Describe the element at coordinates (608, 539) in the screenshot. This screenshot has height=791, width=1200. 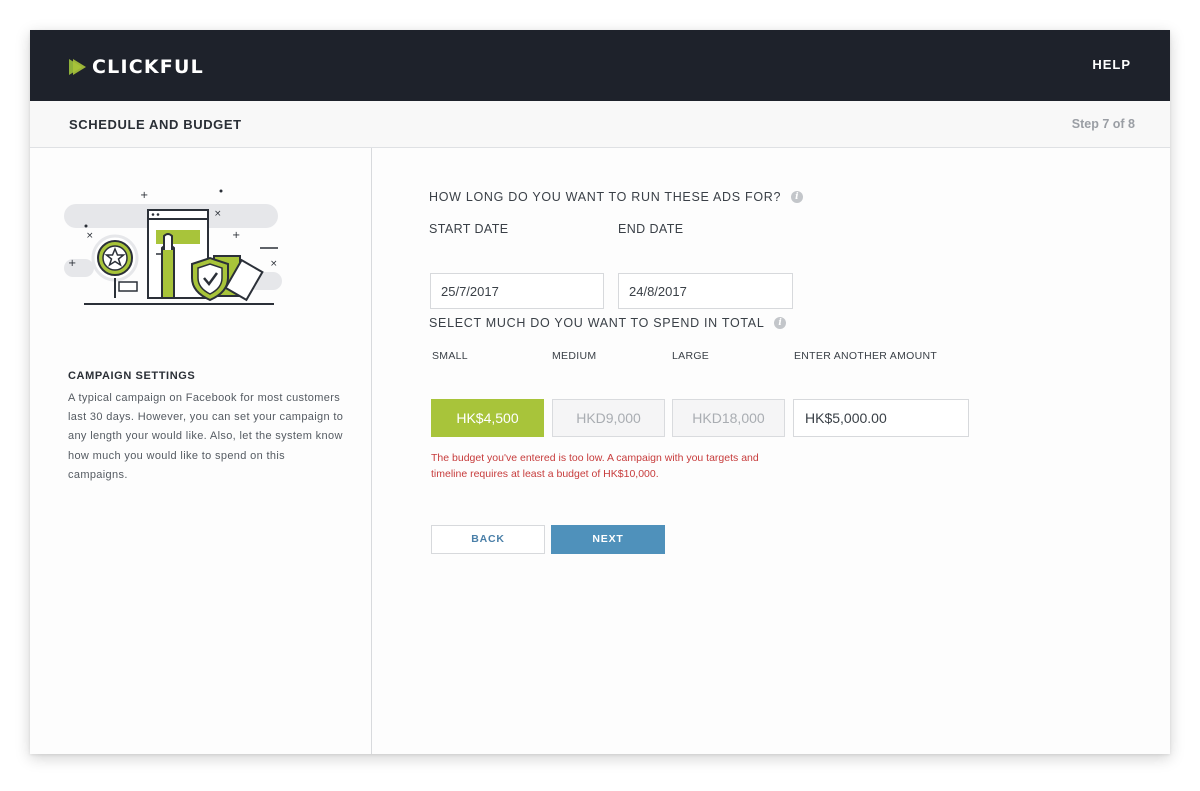
I see `next-button: NEXT` at that location.